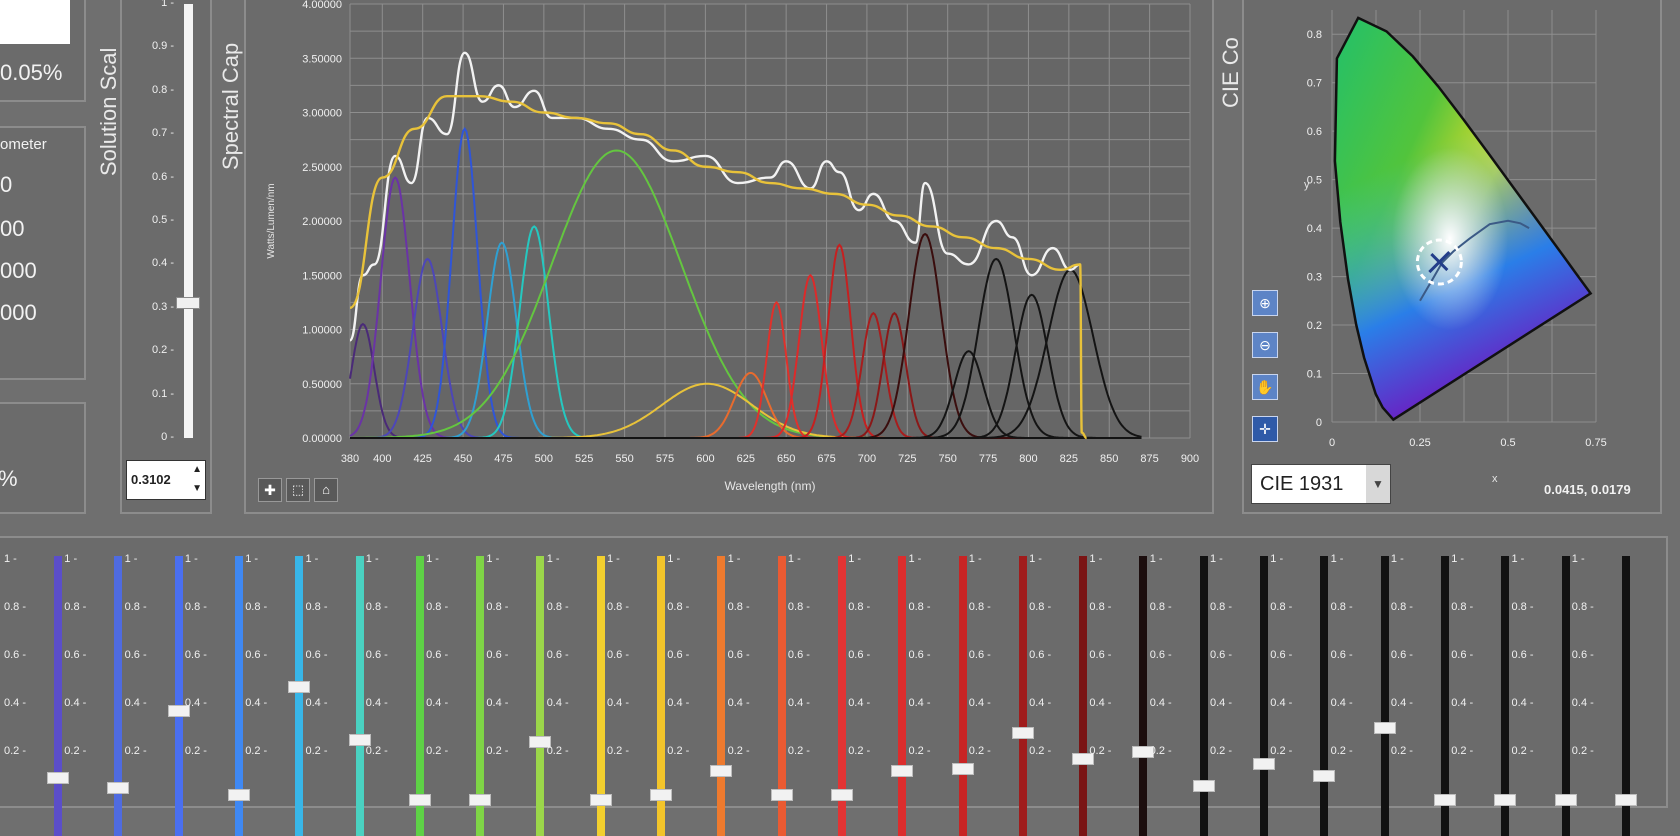  What do you see at coordinates (1069, 459) in the screenshot?
I see `x-tick-label: 825` at bounding box center [1069, 459].